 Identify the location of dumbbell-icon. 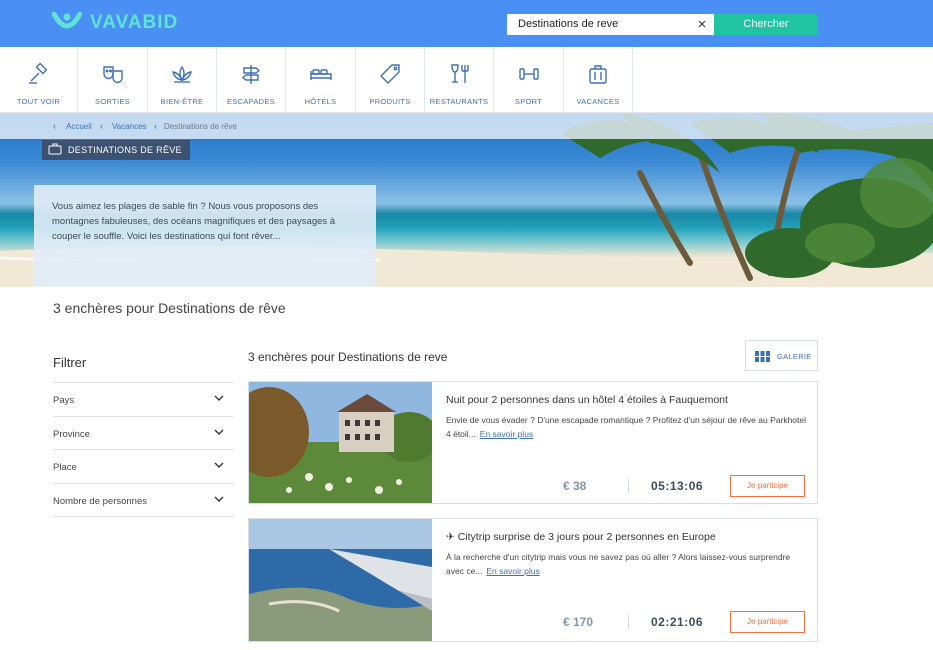
(528, 74).